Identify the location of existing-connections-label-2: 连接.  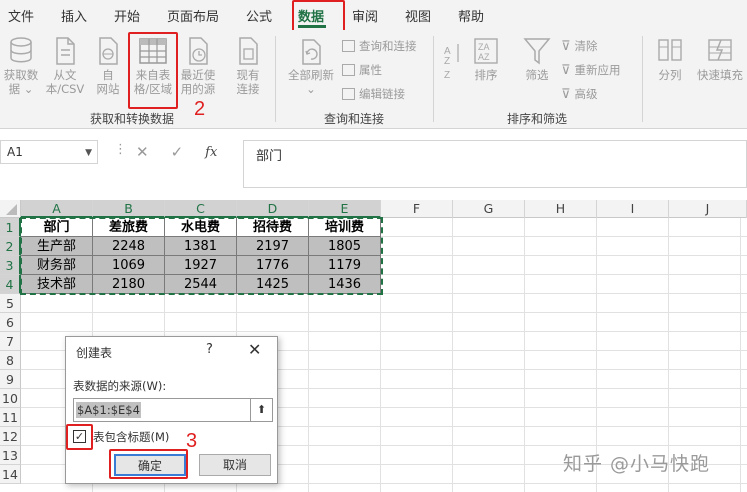
(248, 89).